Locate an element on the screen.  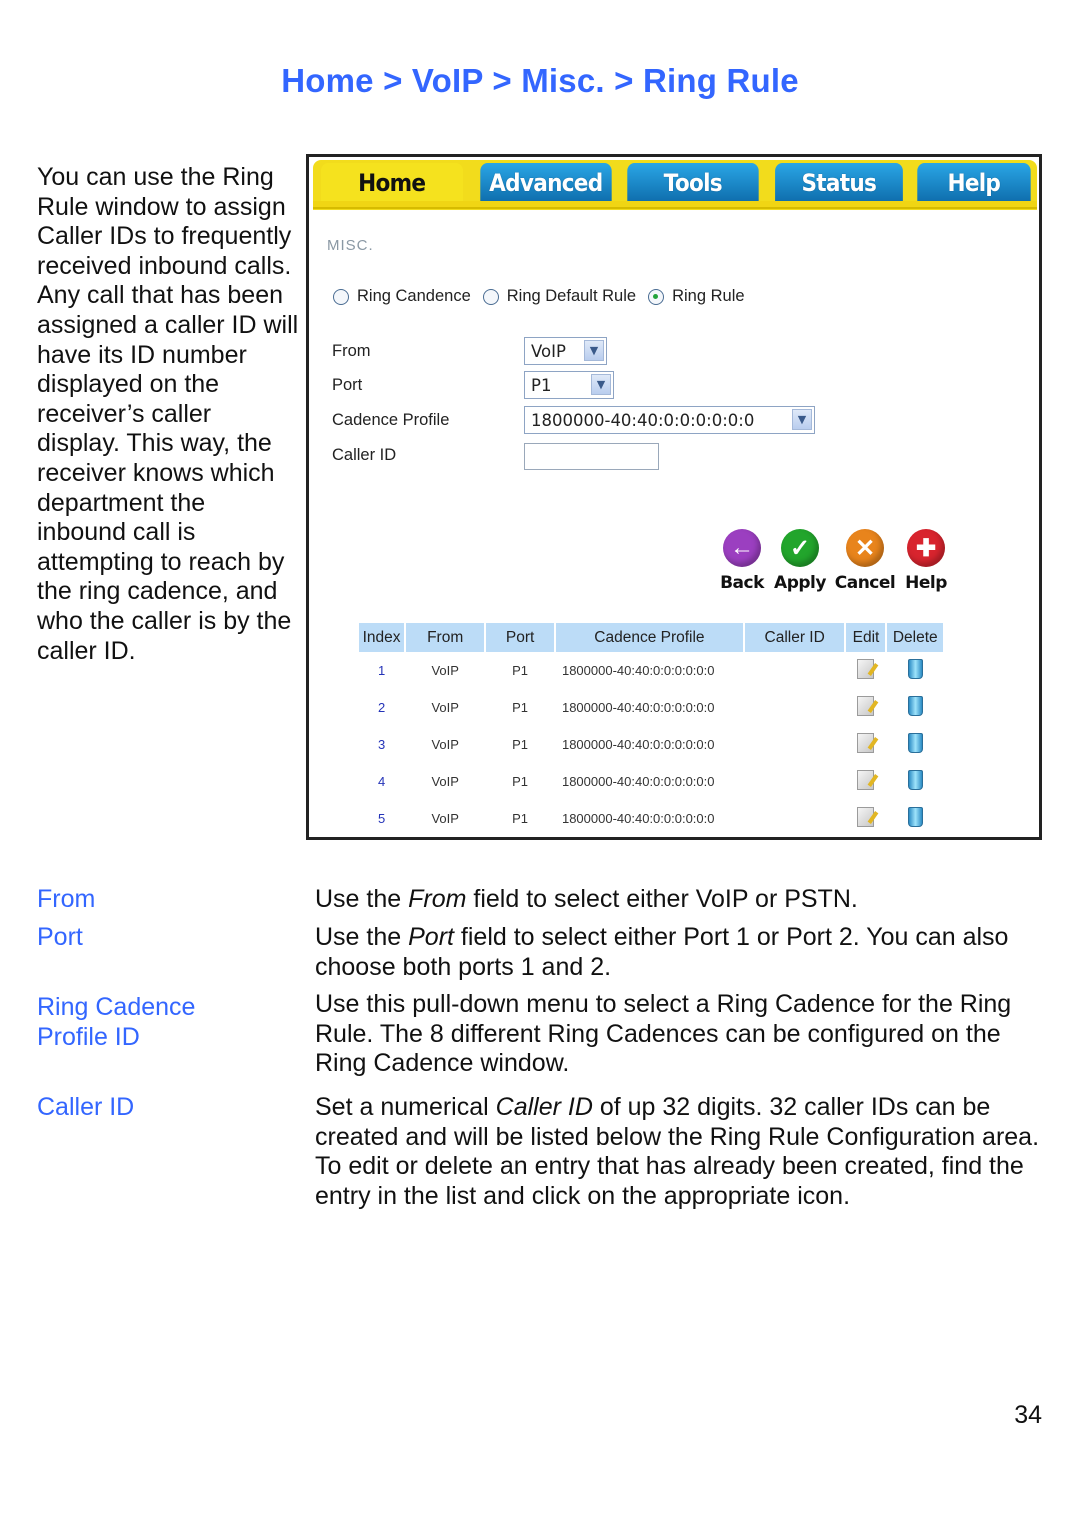
back-button: ← Back is located at coordinates (742, 561).